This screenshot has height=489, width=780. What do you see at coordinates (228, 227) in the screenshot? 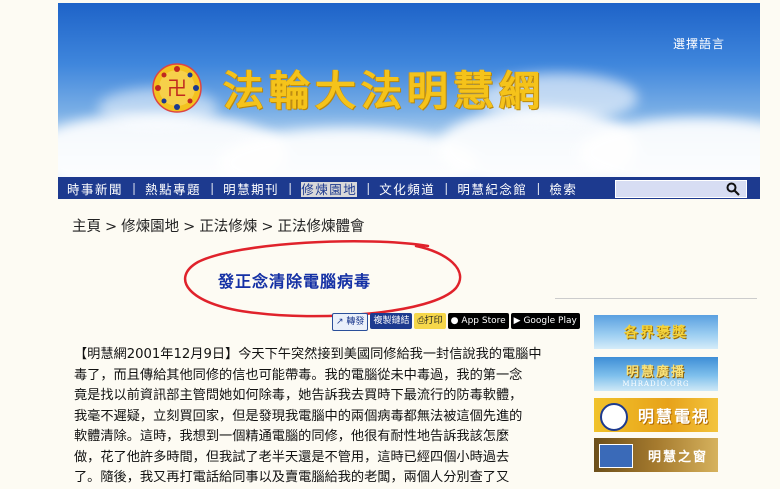
I see `breadcrumb-link: 正法修煉` at bounding box center [228, 227].